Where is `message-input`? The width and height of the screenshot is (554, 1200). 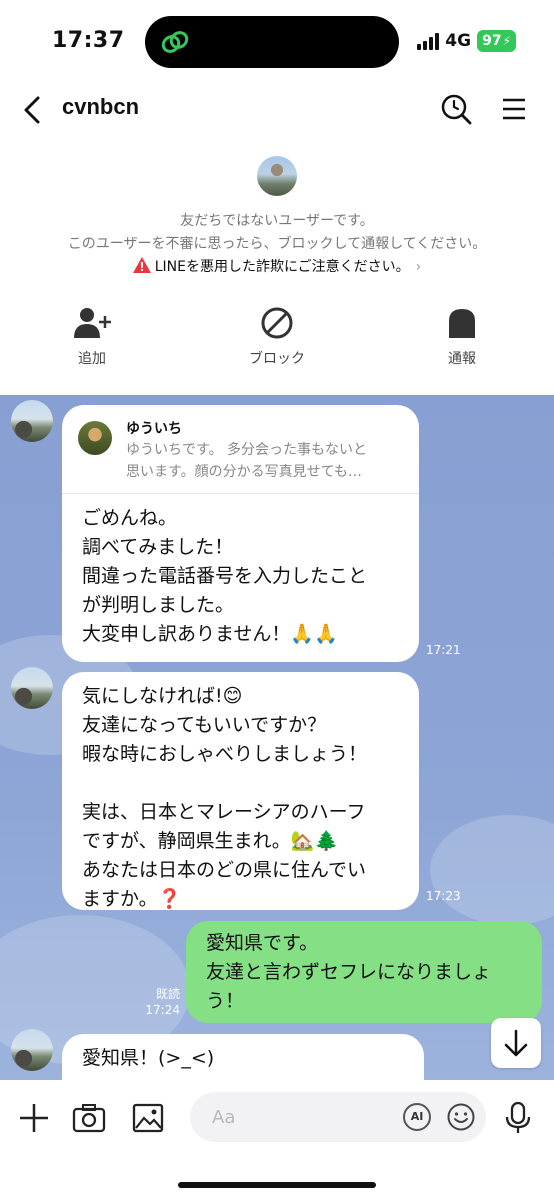
message-input is located at coordinates (338, 1117).